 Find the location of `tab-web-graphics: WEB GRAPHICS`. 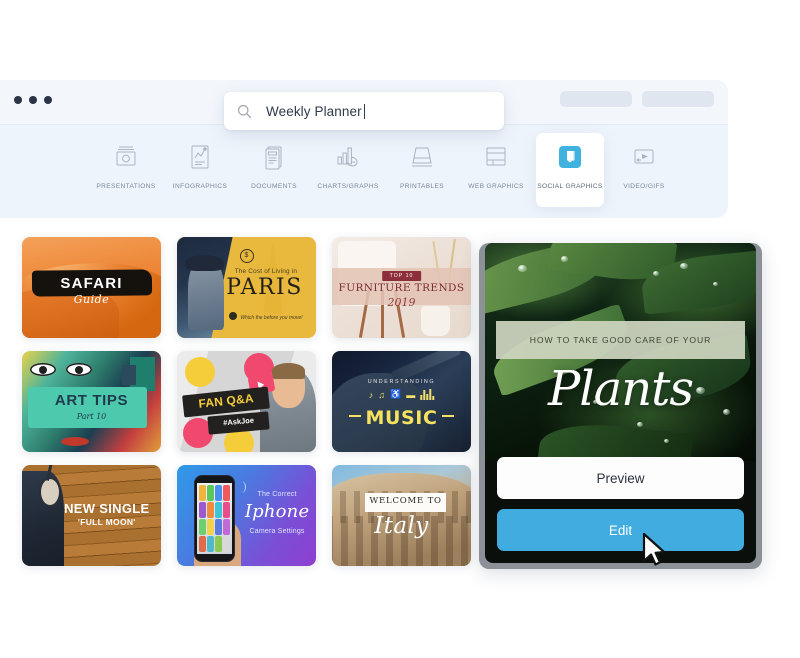

tab-web-graphics: WEB GRAPHICS is located at coordinates (496, 170).